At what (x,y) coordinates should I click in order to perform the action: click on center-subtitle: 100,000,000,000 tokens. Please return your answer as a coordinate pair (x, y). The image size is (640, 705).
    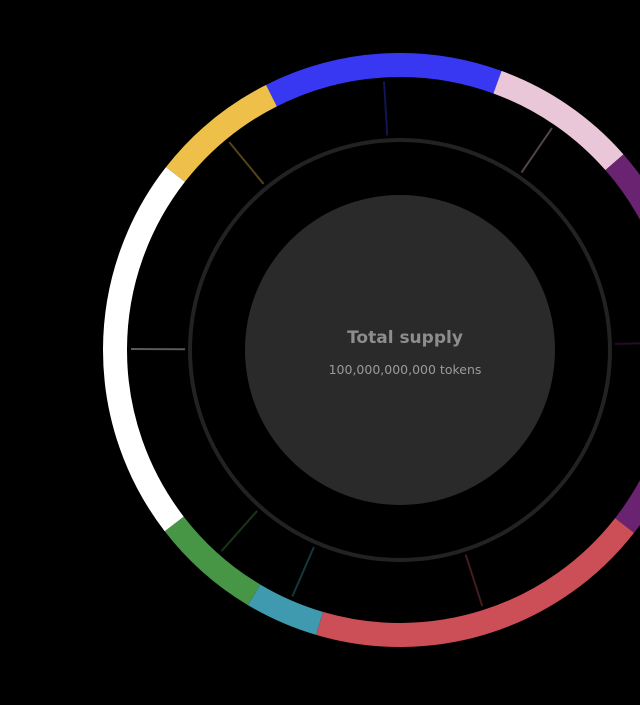
    Looking at the image, I should click on (405, 369).